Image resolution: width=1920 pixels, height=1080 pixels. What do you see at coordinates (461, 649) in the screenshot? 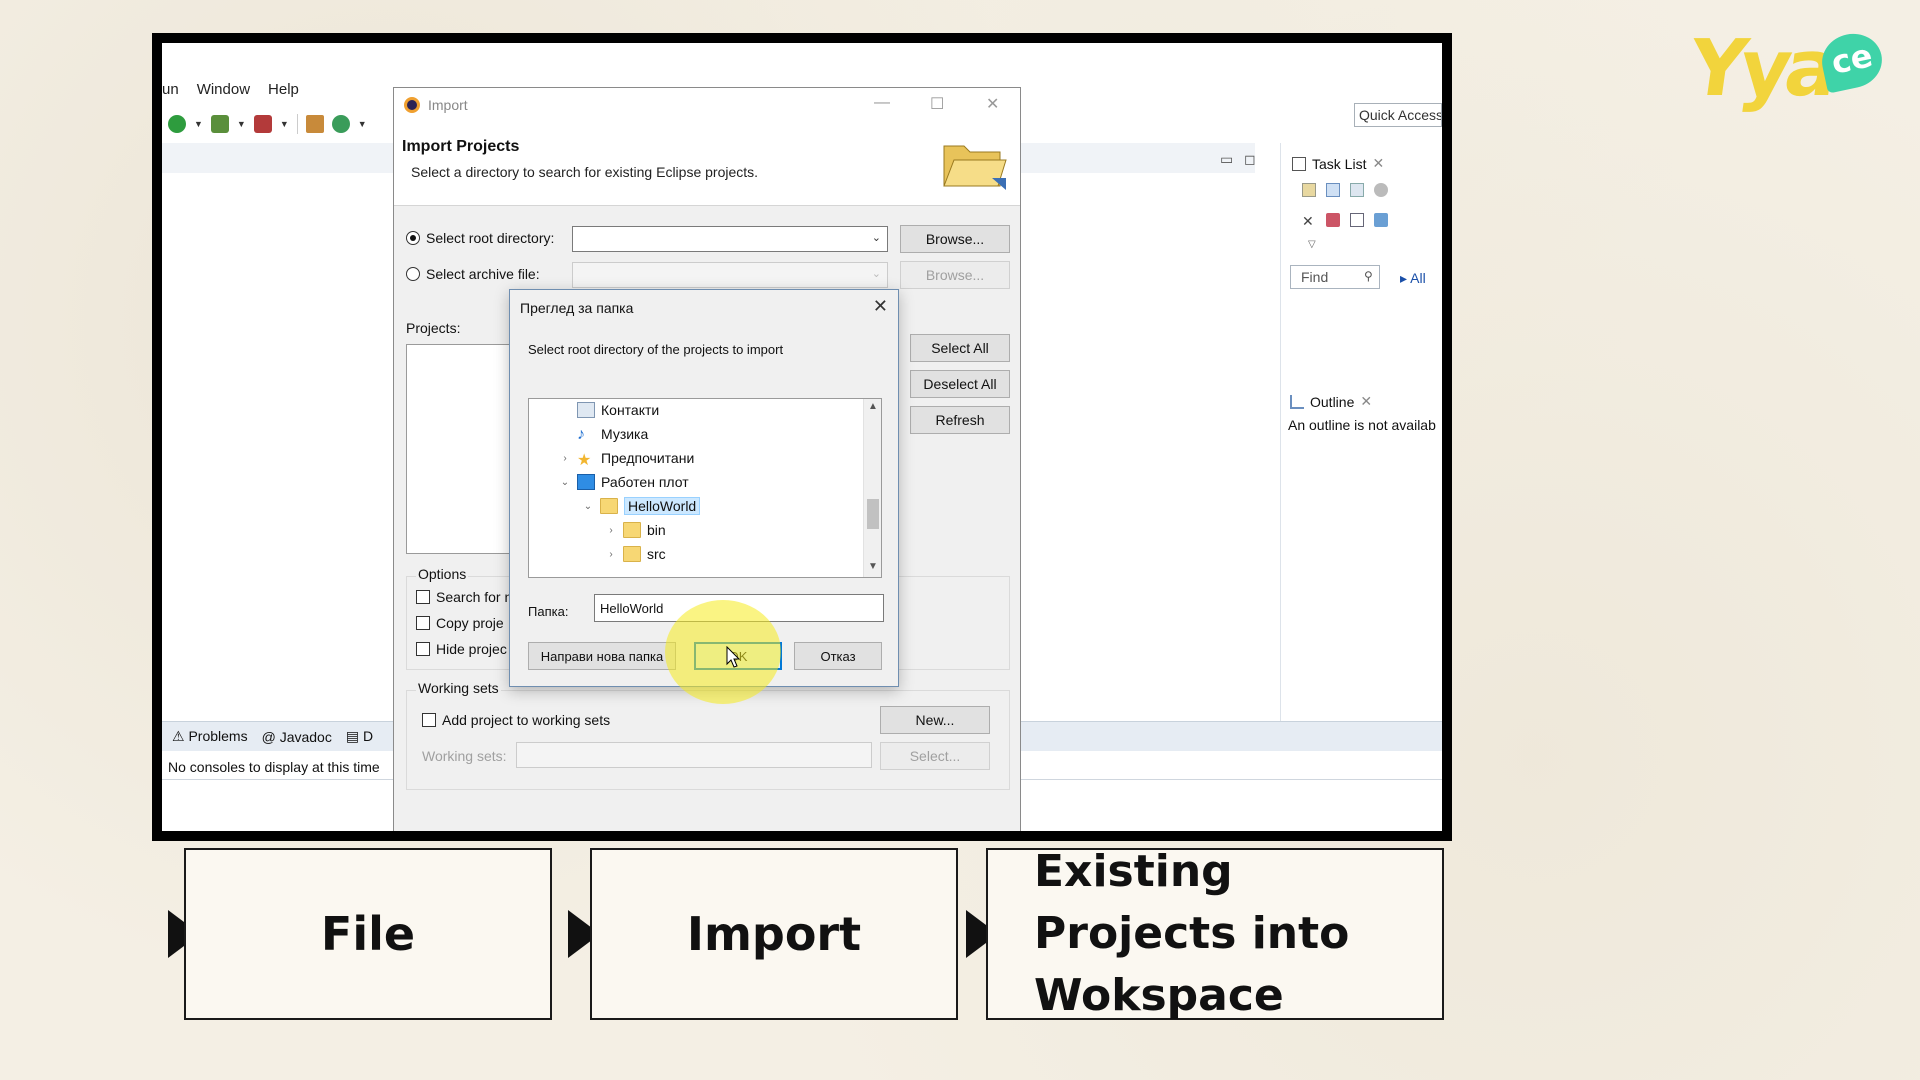
I see `hide-projects-option: Hide projec` at bounding box center [461, 649].